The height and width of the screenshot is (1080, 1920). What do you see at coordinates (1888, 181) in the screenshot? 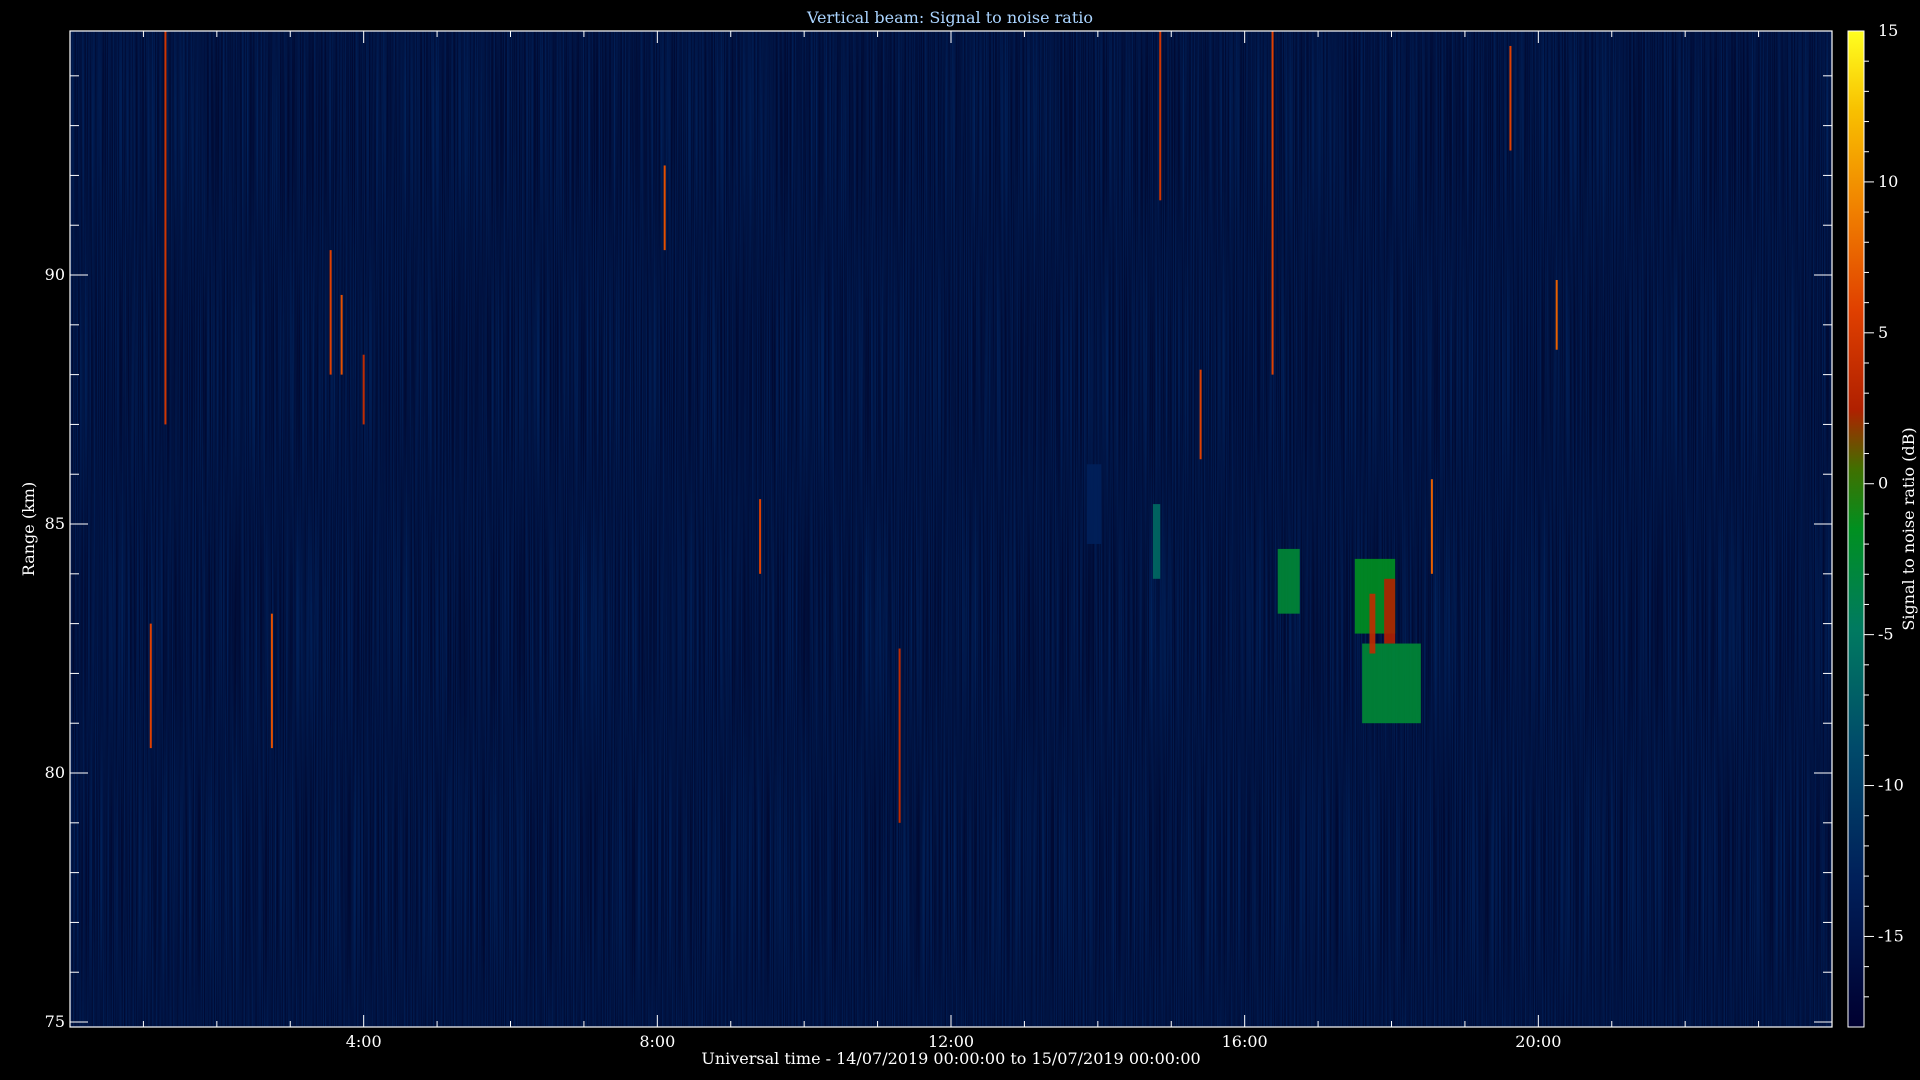
I see `colorbar-tick-label: 10` at bounding box center [1888, 181].